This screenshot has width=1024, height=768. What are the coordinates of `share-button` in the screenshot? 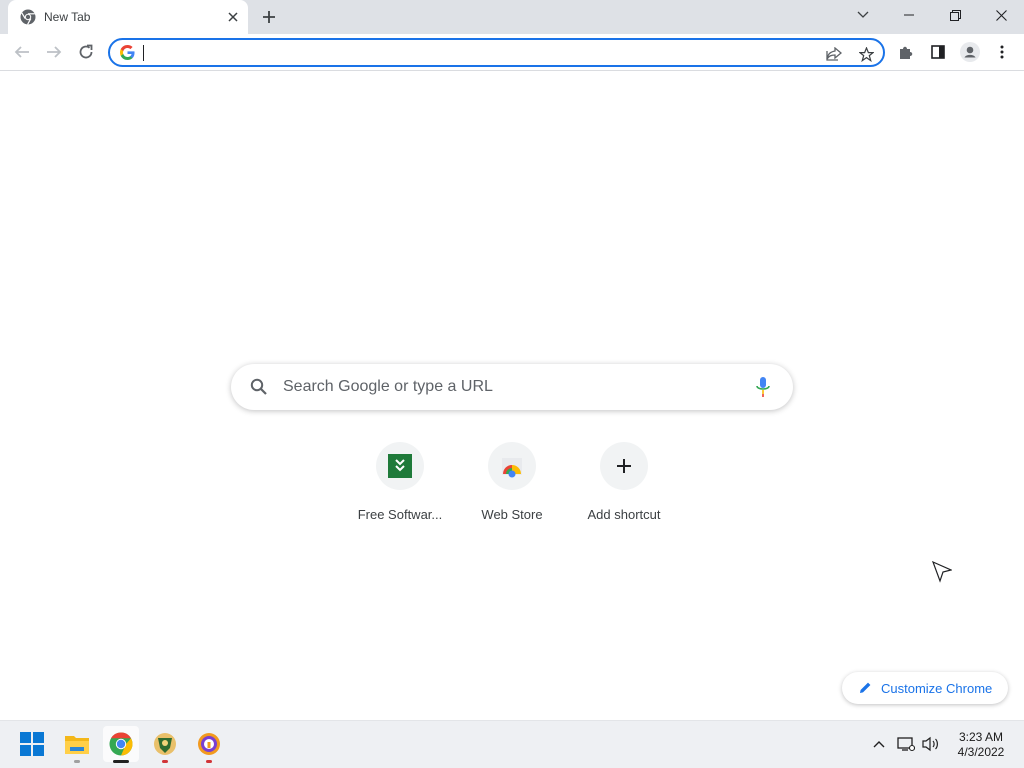 It's located at (834, 54).